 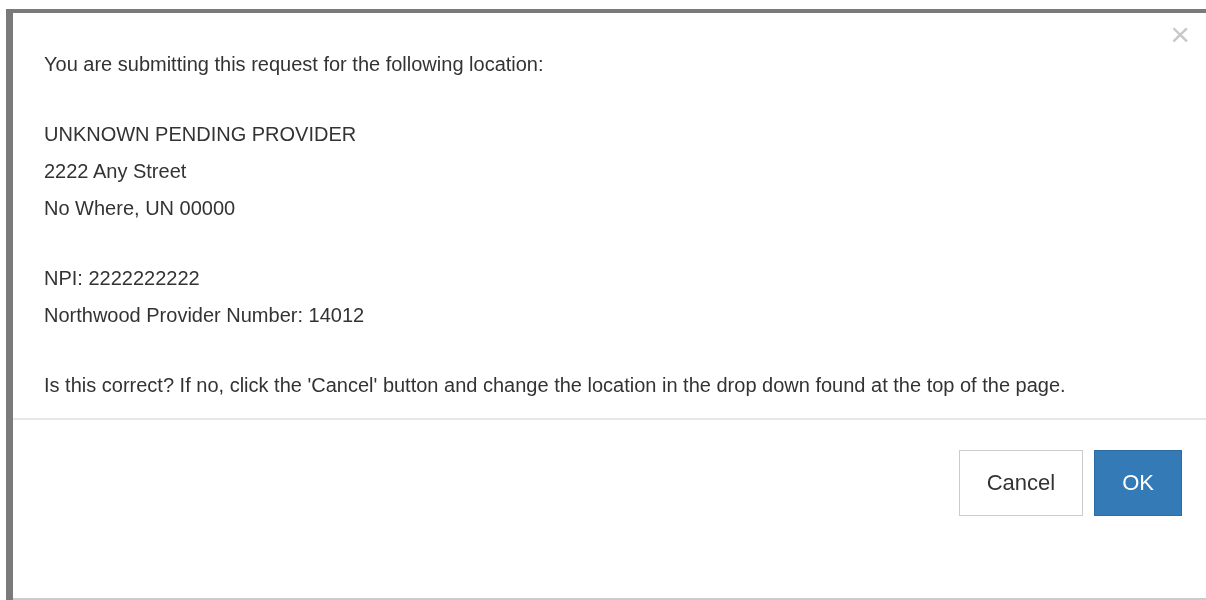 I want to click on address-line: 2222 Any Street, so click(x=116, y=171).